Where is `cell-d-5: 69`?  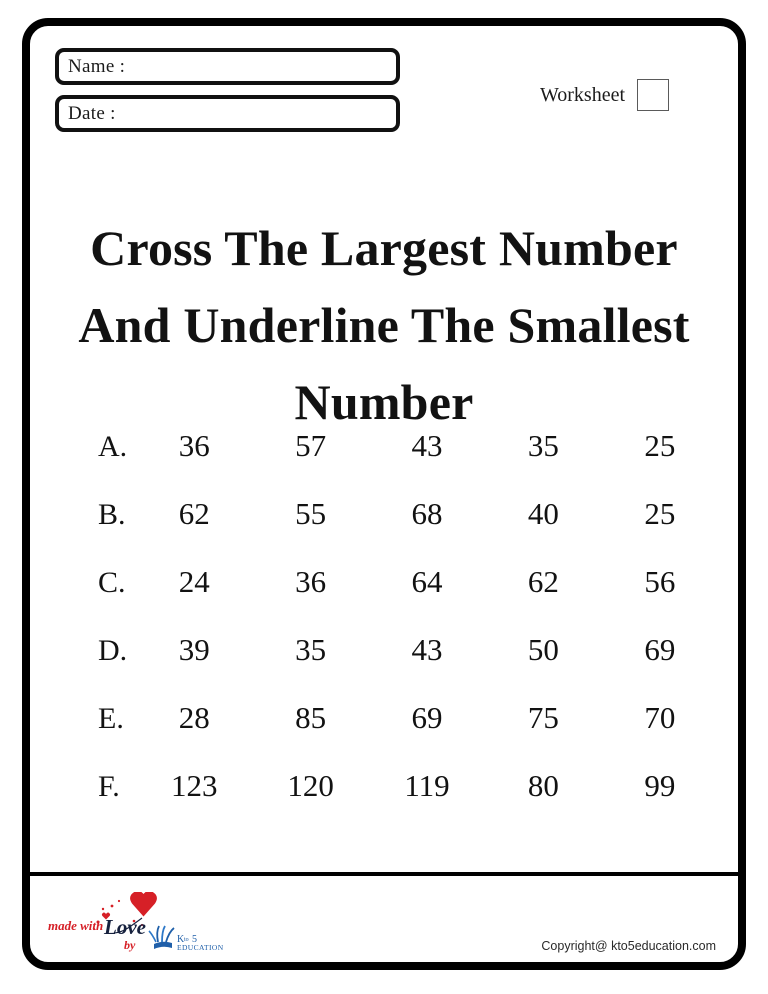
cell-d-5: 69 is located at coordinates (660, 650).